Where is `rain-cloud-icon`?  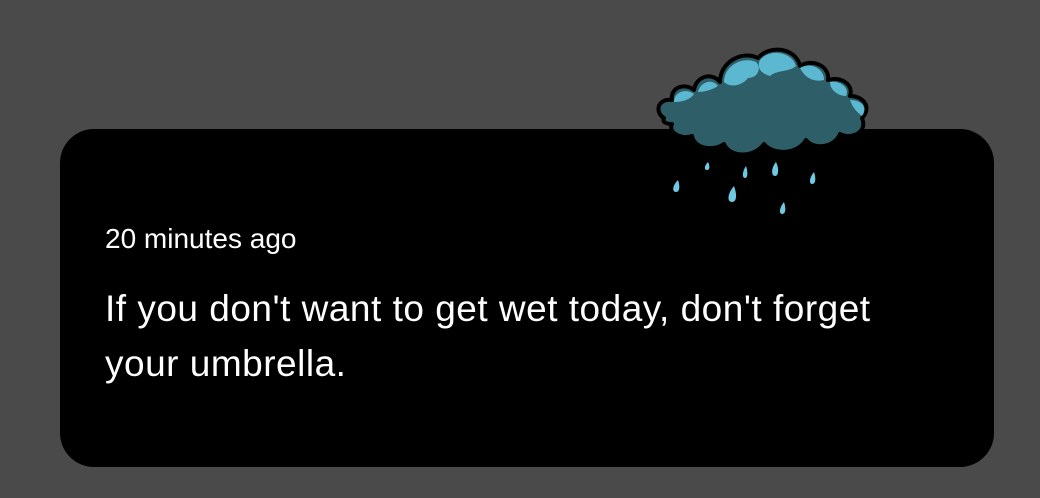 rain-cloud-icon is located at coordinates (762, 130).